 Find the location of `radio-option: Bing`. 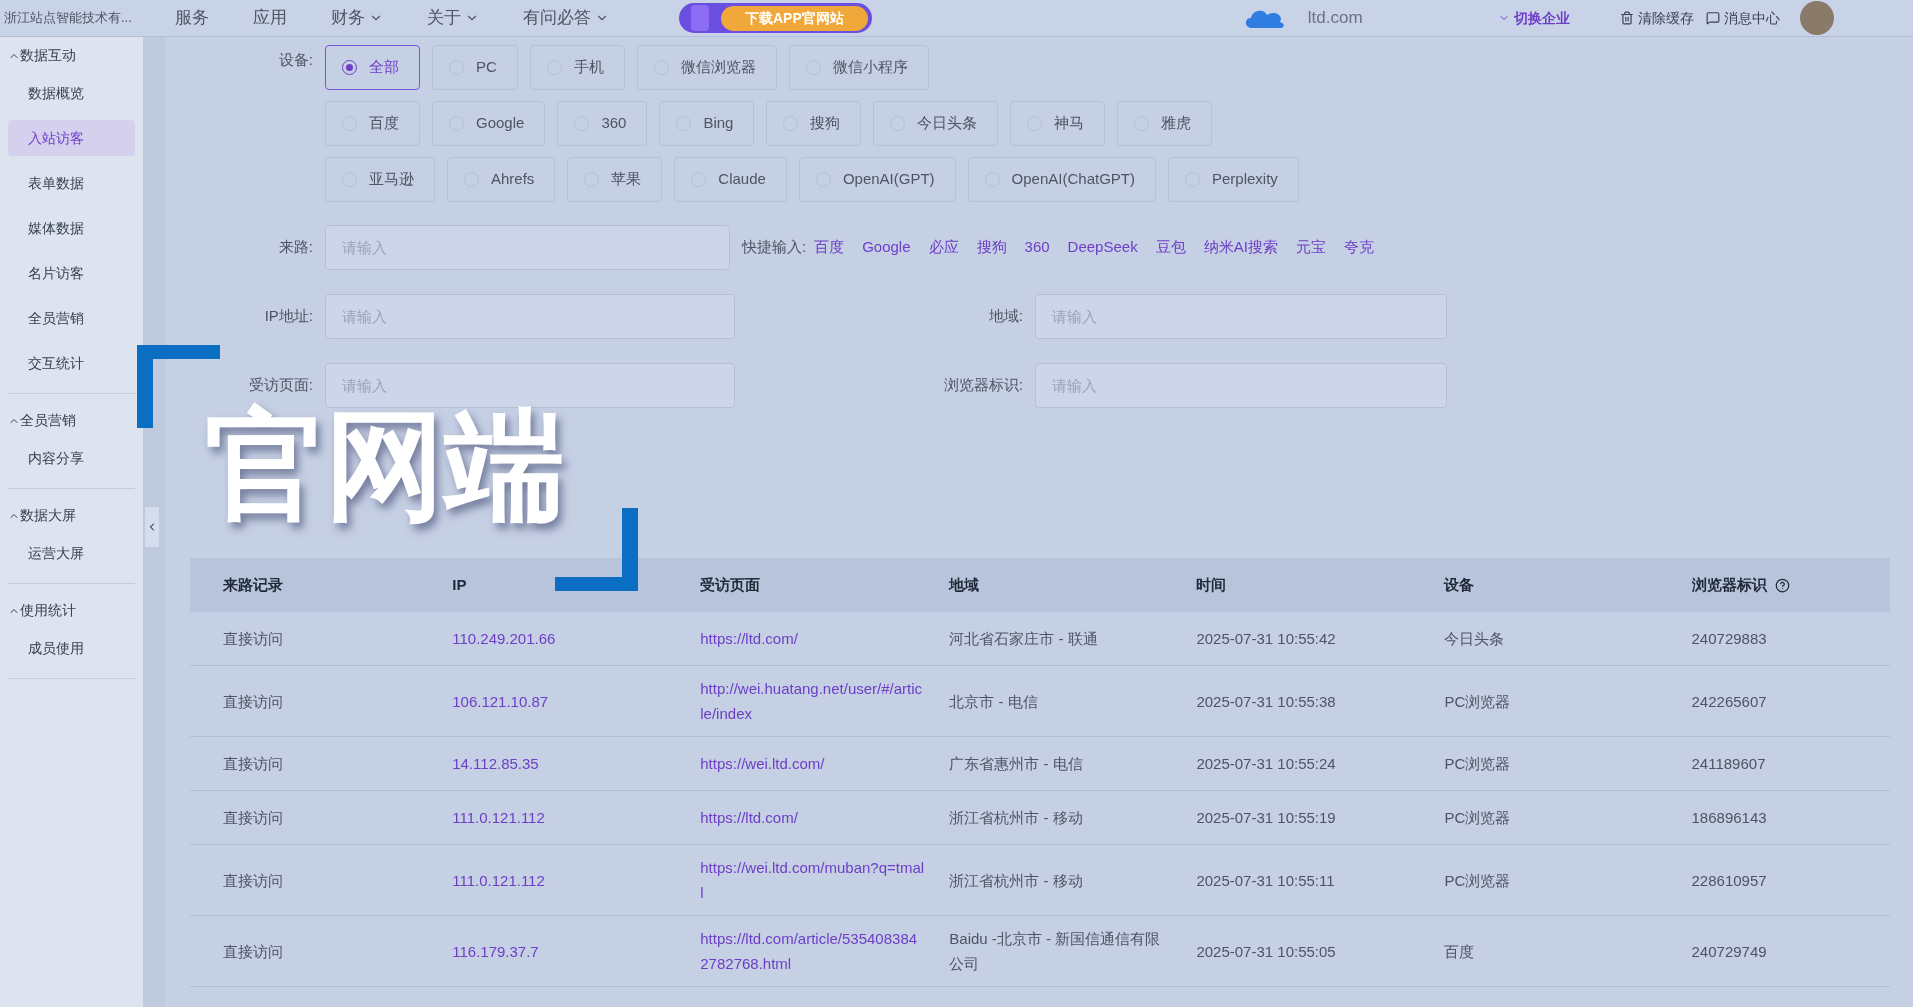

radio-option: Bing is located at coordinates (707, 123).